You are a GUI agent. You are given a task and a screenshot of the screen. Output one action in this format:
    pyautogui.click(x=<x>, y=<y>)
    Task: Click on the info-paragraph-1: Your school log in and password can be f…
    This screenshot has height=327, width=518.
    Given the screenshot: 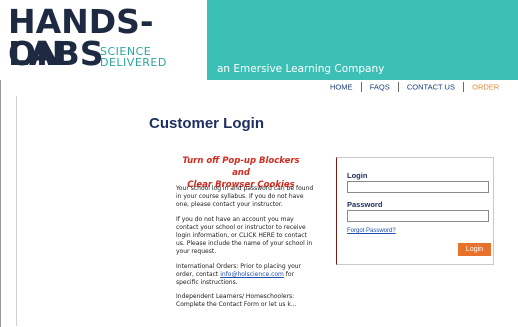 What is the action you would take?
    pyautogui.click(x=245, y=197)
    